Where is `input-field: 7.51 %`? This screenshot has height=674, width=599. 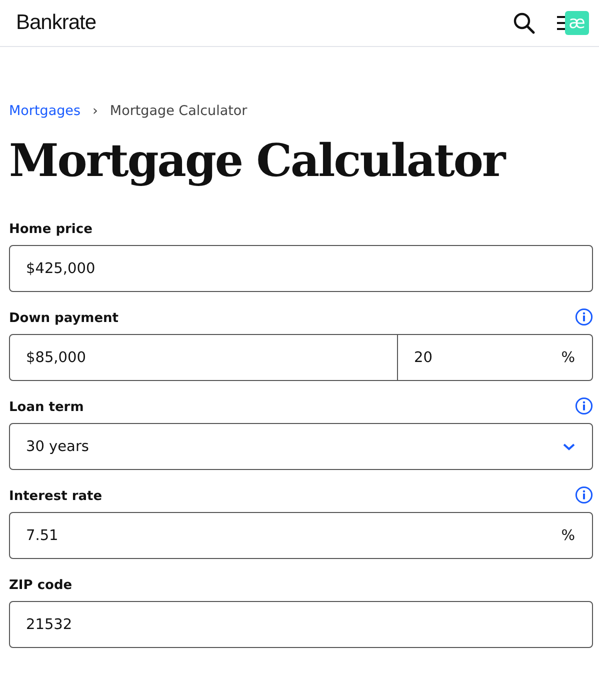
input-field: 7.51 % is located at coordinates (301, 535).